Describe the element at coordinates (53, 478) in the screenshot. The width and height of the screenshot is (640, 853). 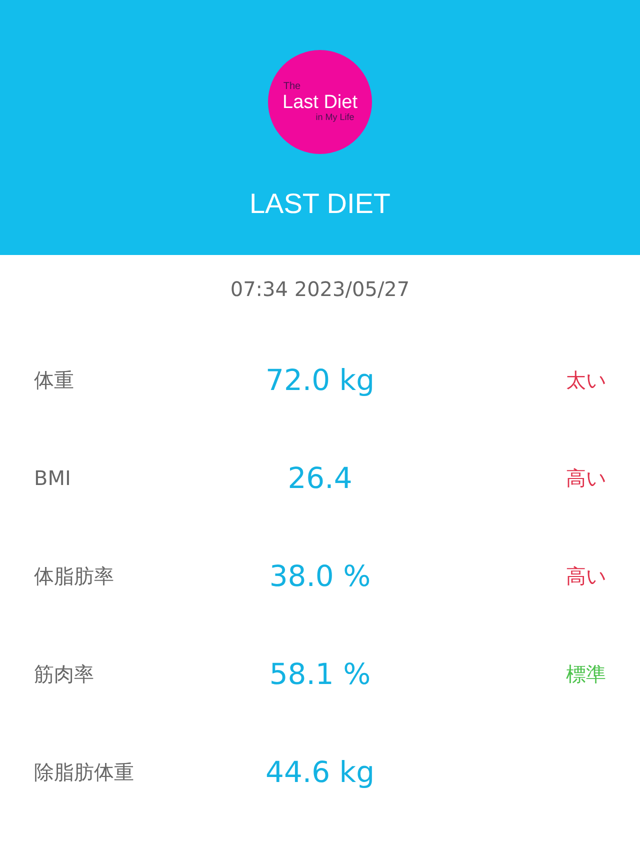
I see `metric-label: BMI` at that location.